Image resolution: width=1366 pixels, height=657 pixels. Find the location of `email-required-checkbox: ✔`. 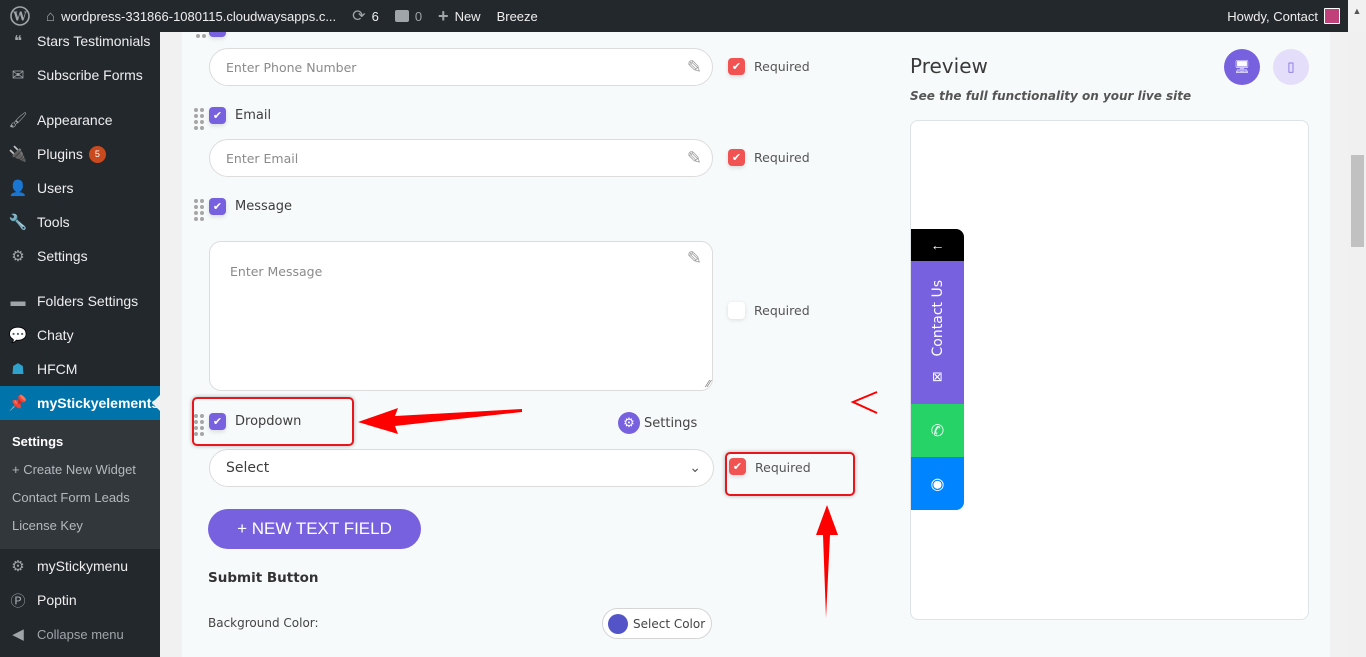

email-required-checkbox: ✔ is located at coordinates (736, 157).